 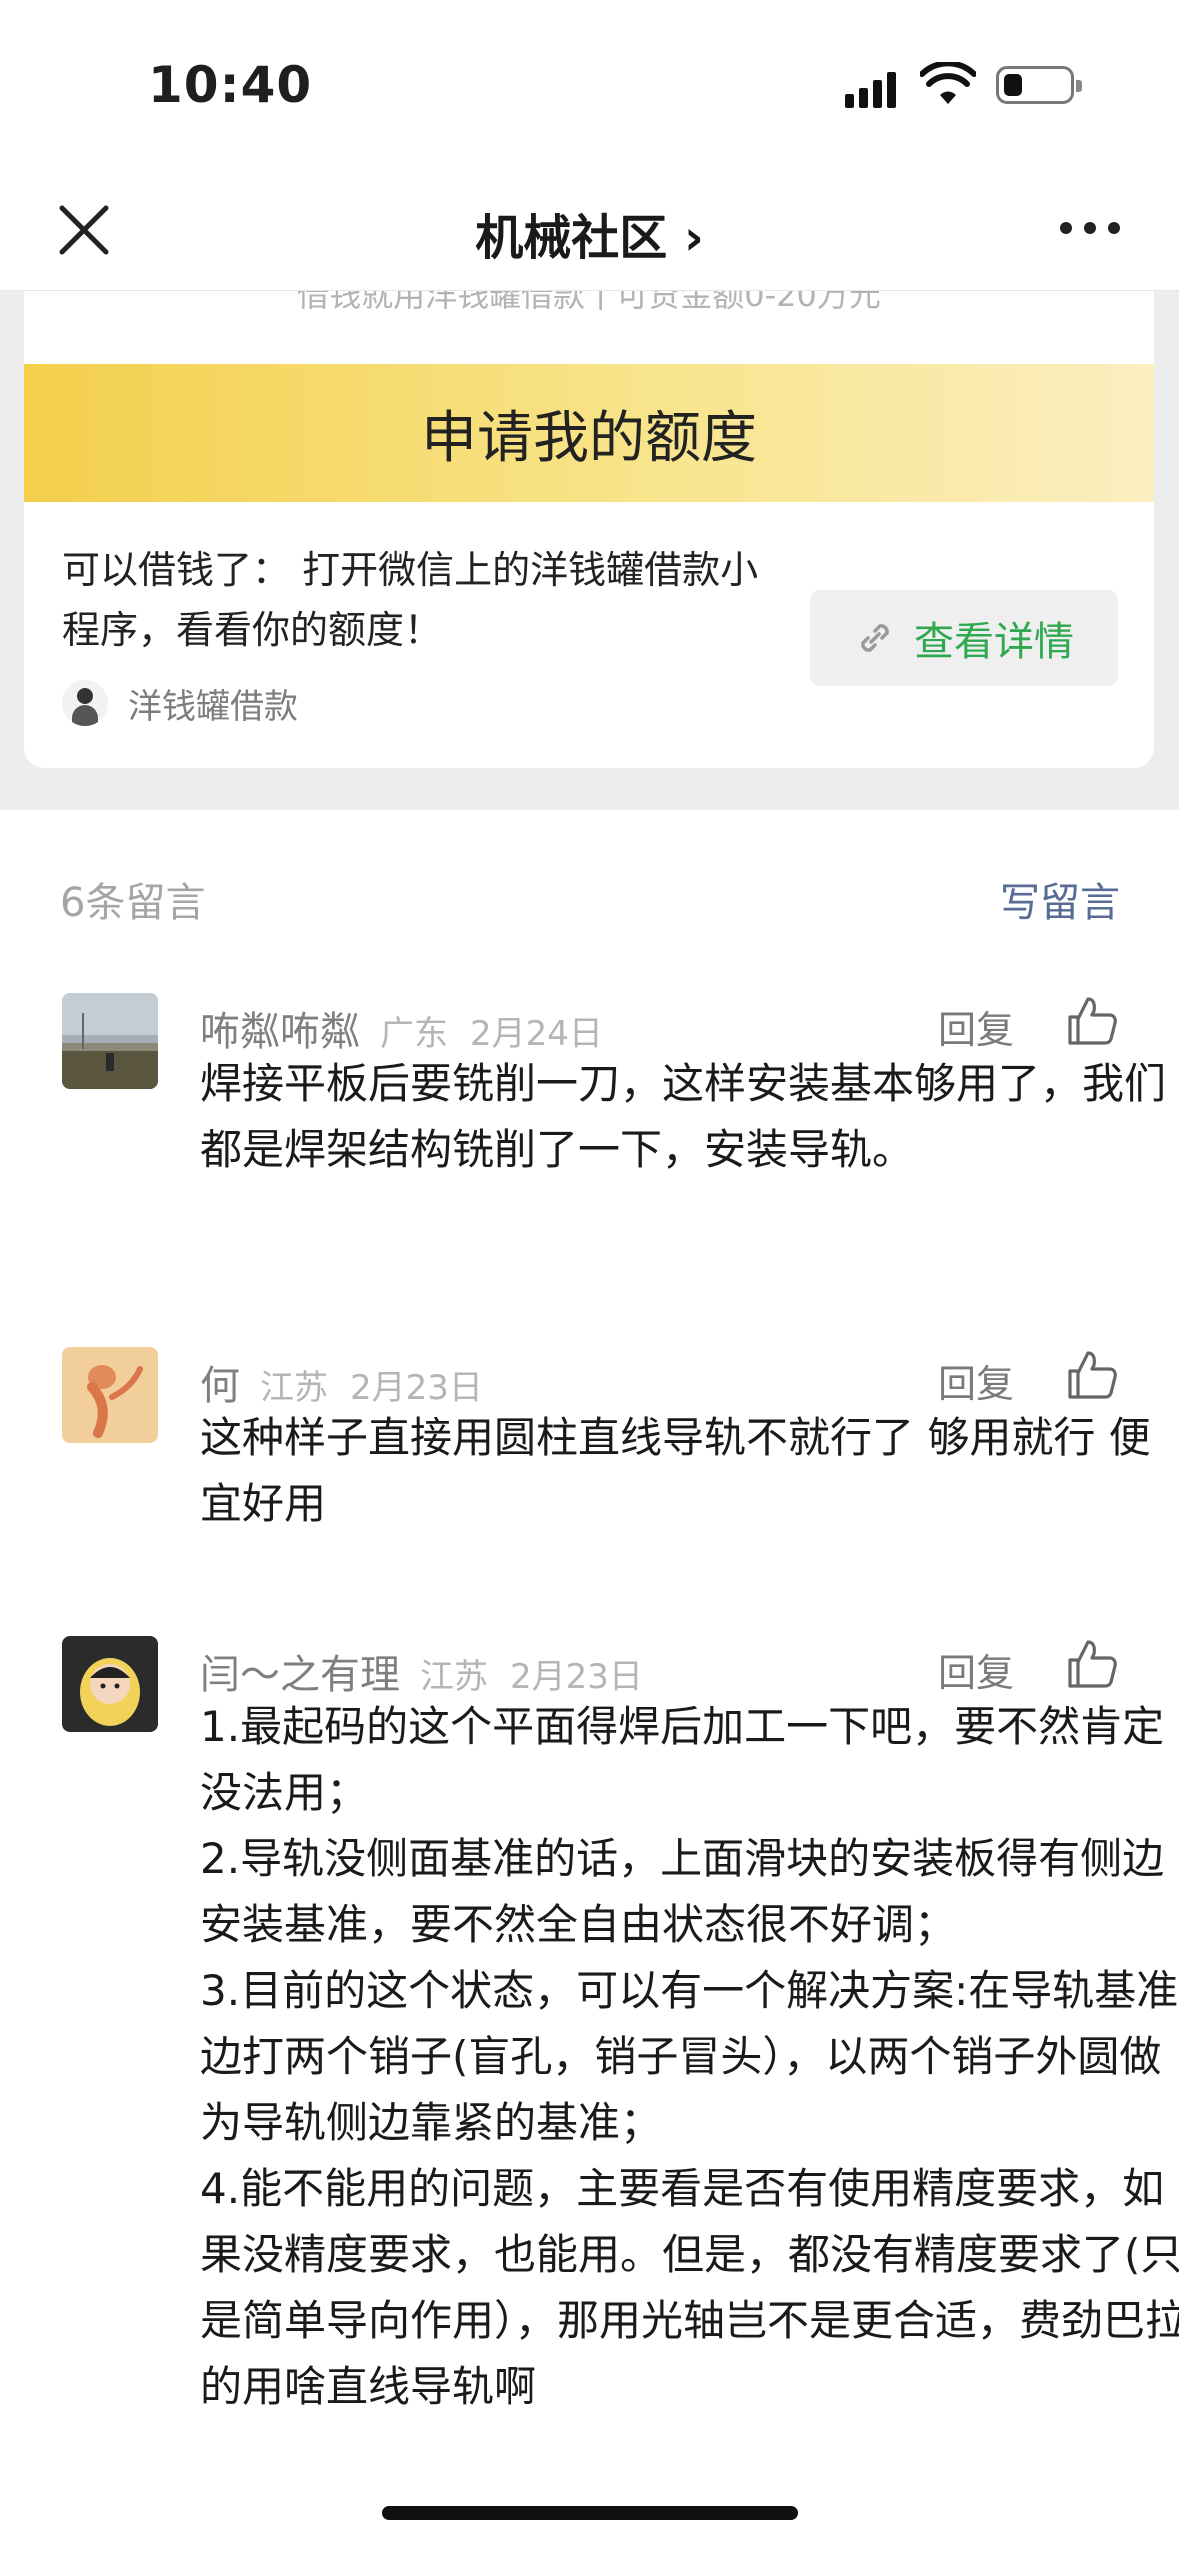 I want to click on comment-meta: 闫～之有理 江苏 2月23日, so click(x=421, y=1670).